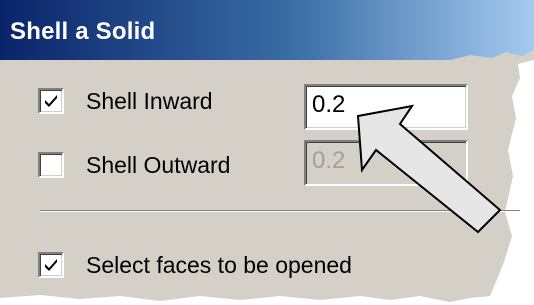 This screenshot has height=305, width=534. I want to click on shell-inward-checkbox, so click(51, 101).